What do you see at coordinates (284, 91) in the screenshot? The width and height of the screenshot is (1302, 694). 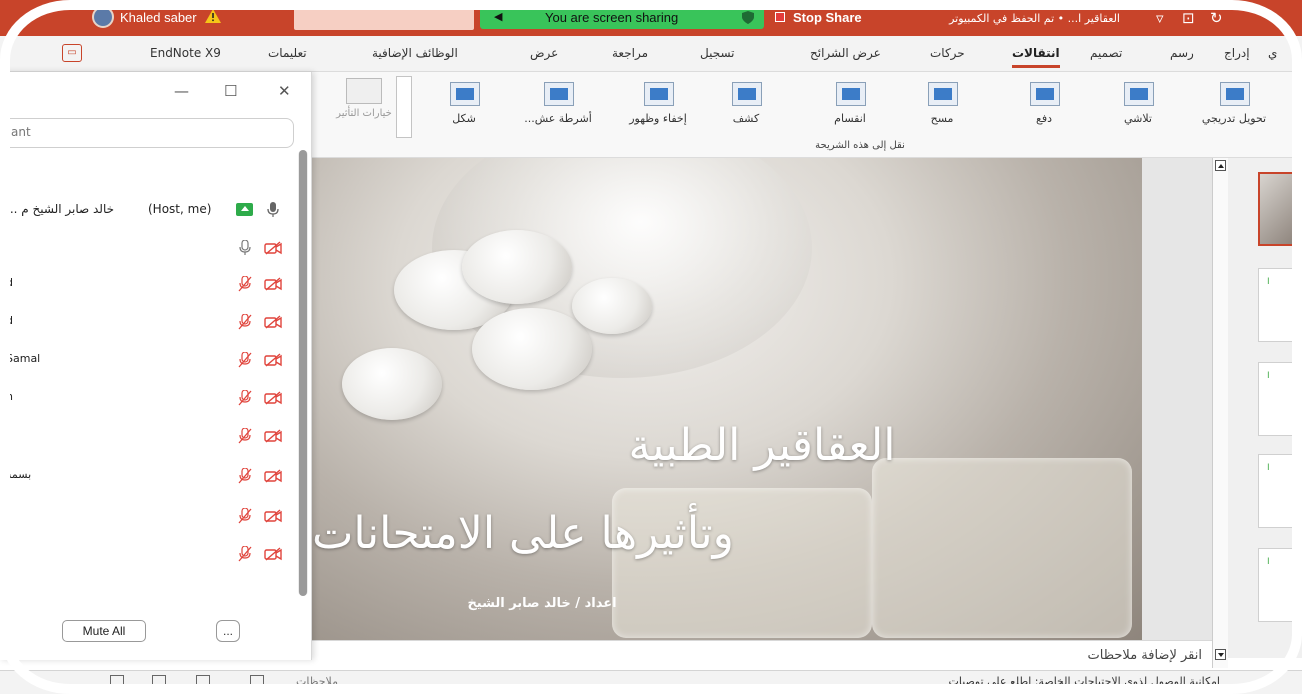 I see `close-icon: ✕` at bounding box center [284, 91].